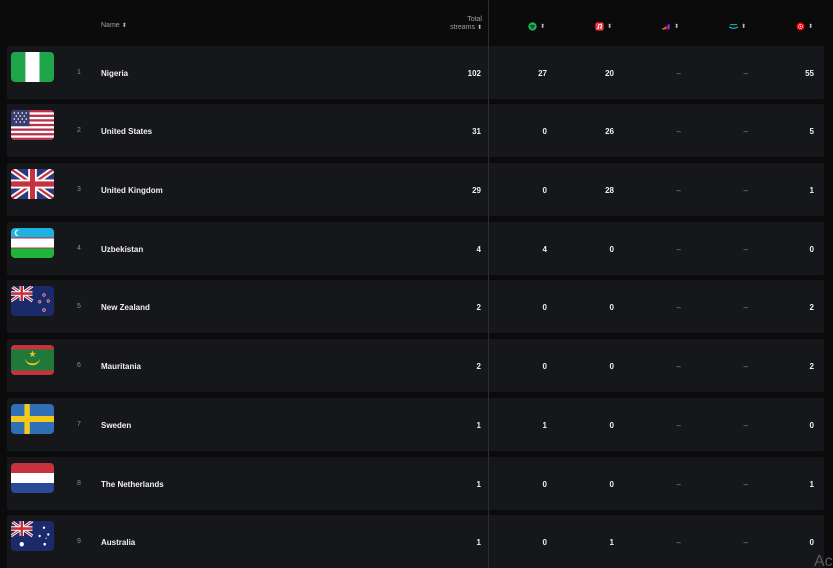 The width and height of the screenshot is (833, 568). Describe the element at coordinates (609, 190) in the screenshot. I see `apple-music-streams-cell: 28` at that location.